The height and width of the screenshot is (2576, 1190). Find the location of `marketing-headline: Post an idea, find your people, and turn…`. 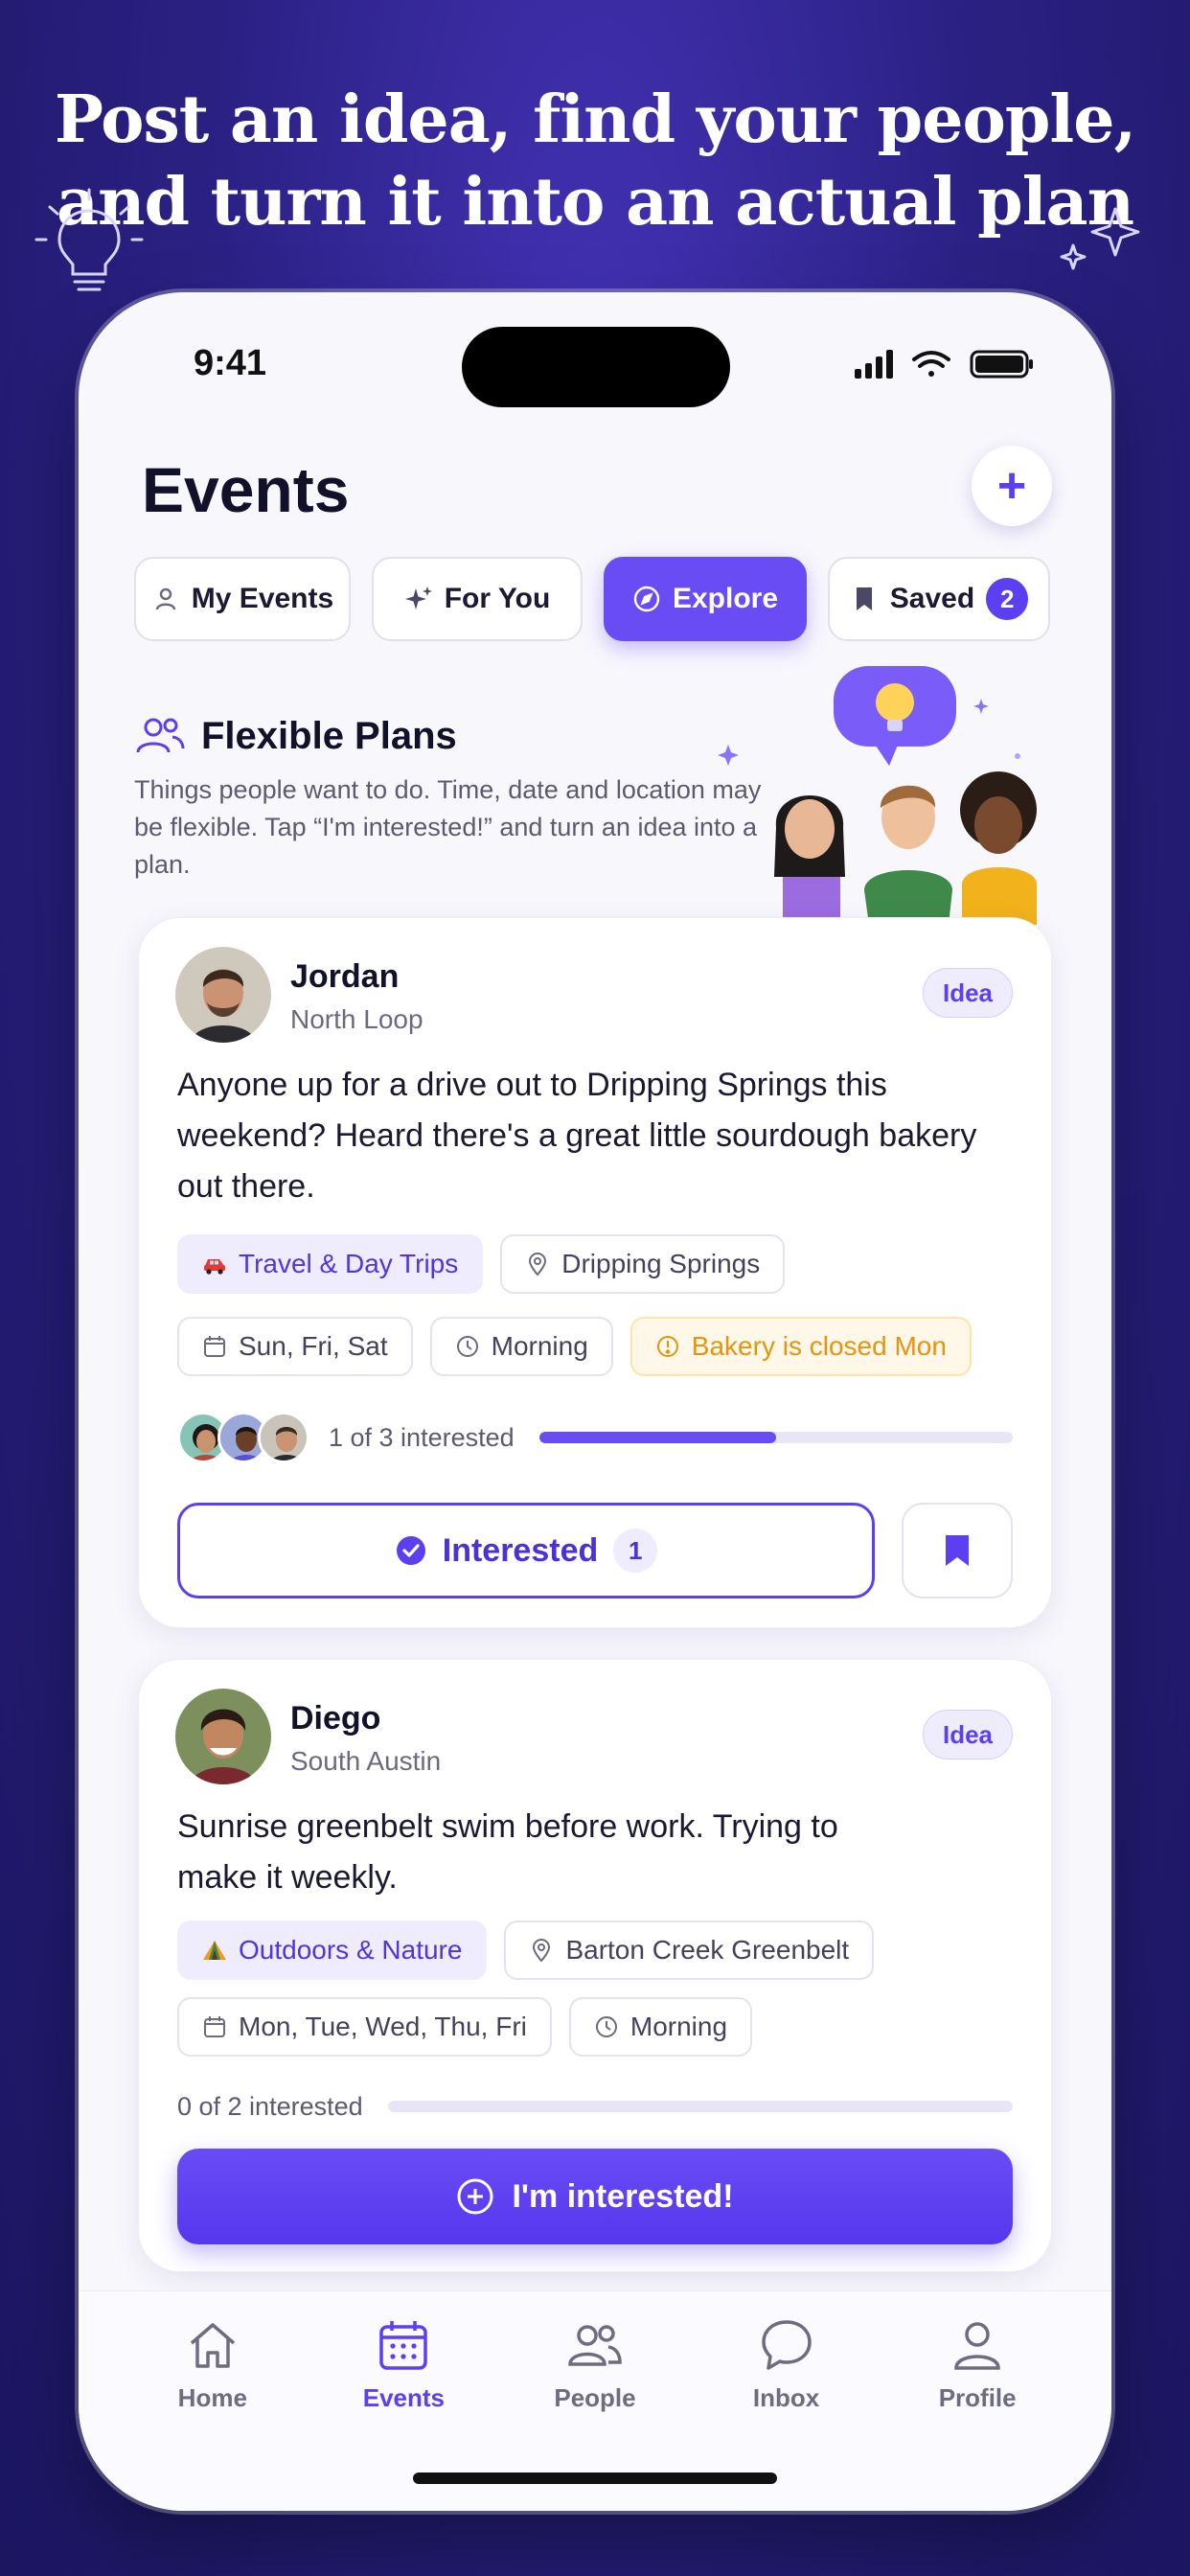

marketing-headline: Post an idea, find your people, and turn… is located at coordinates (595, 161).